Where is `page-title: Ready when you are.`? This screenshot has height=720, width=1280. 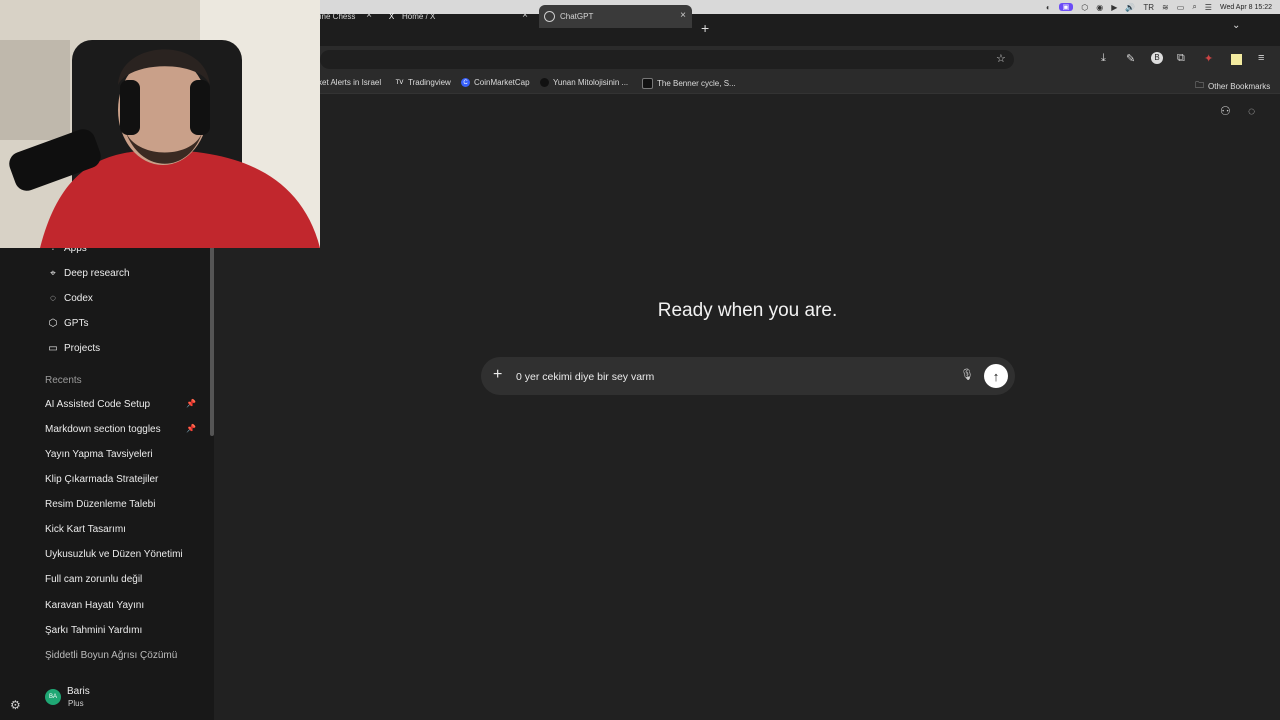 page-title: Ready when you are. is located at coordinates (747, 310).